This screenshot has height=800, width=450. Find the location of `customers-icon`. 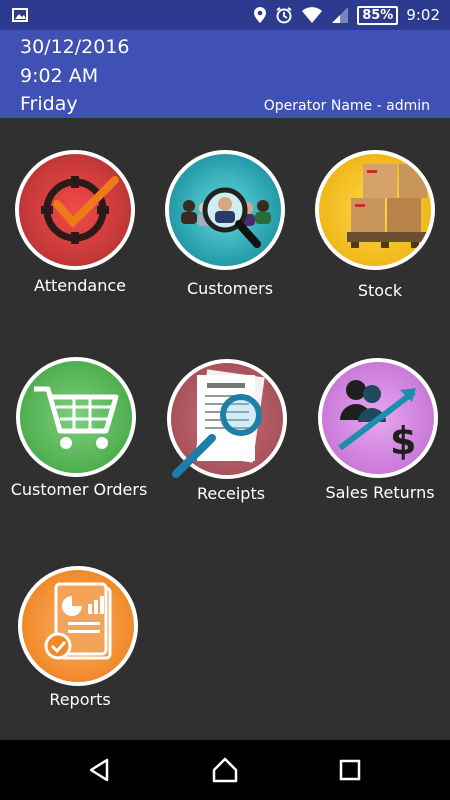

customers-icon is located at coordinates (225, 210).